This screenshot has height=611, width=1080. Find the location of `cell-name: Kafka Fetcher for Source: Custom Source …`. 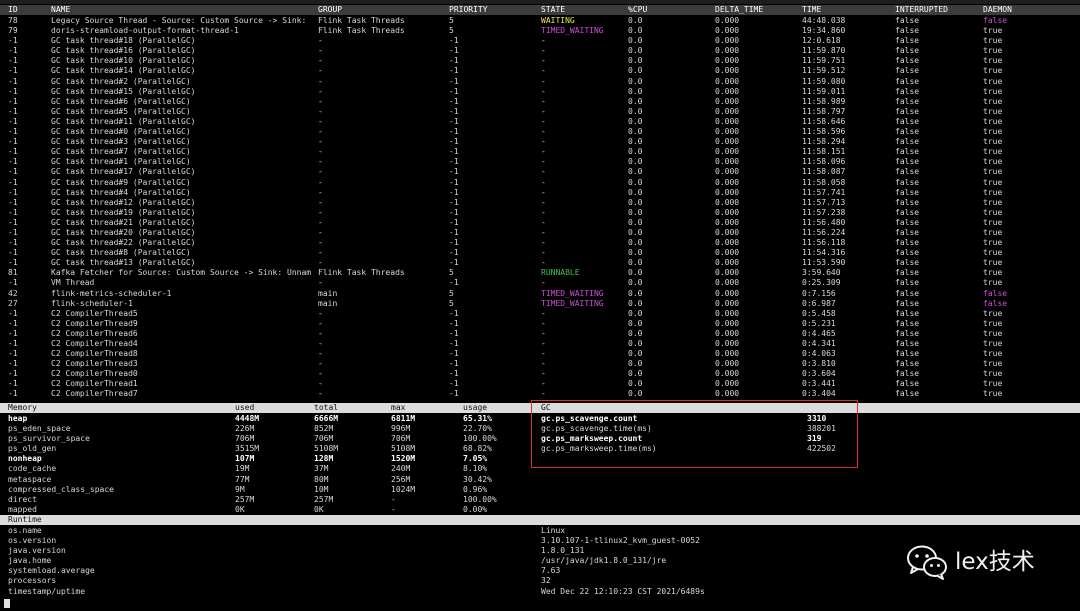

cell-name: Kafka Fetcher for Source: Custom Source … is located at coordinates (181, 273).